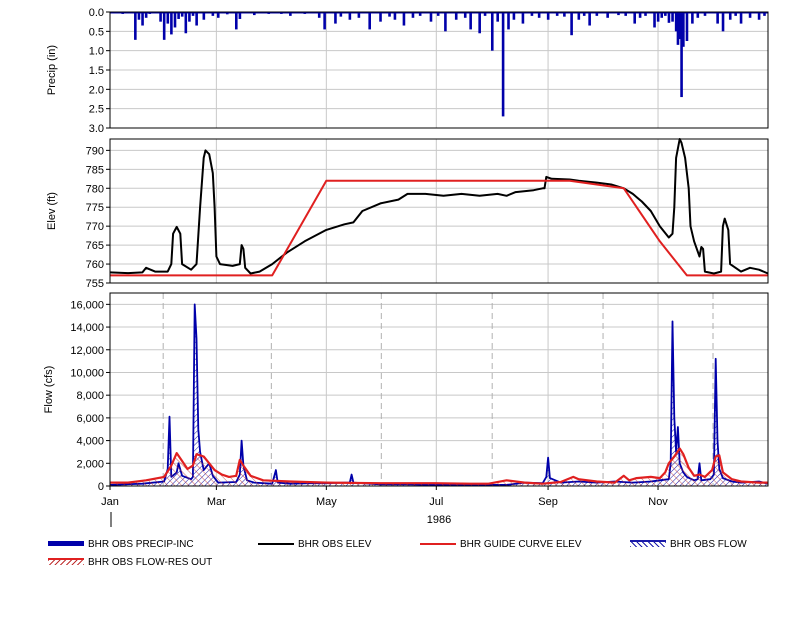  What do you see at coordinates (150, 562) in the screenshot?
I see `legend-label-resout: BHR OBS FLOW-RES OUT` at bounding box center [150, 562].